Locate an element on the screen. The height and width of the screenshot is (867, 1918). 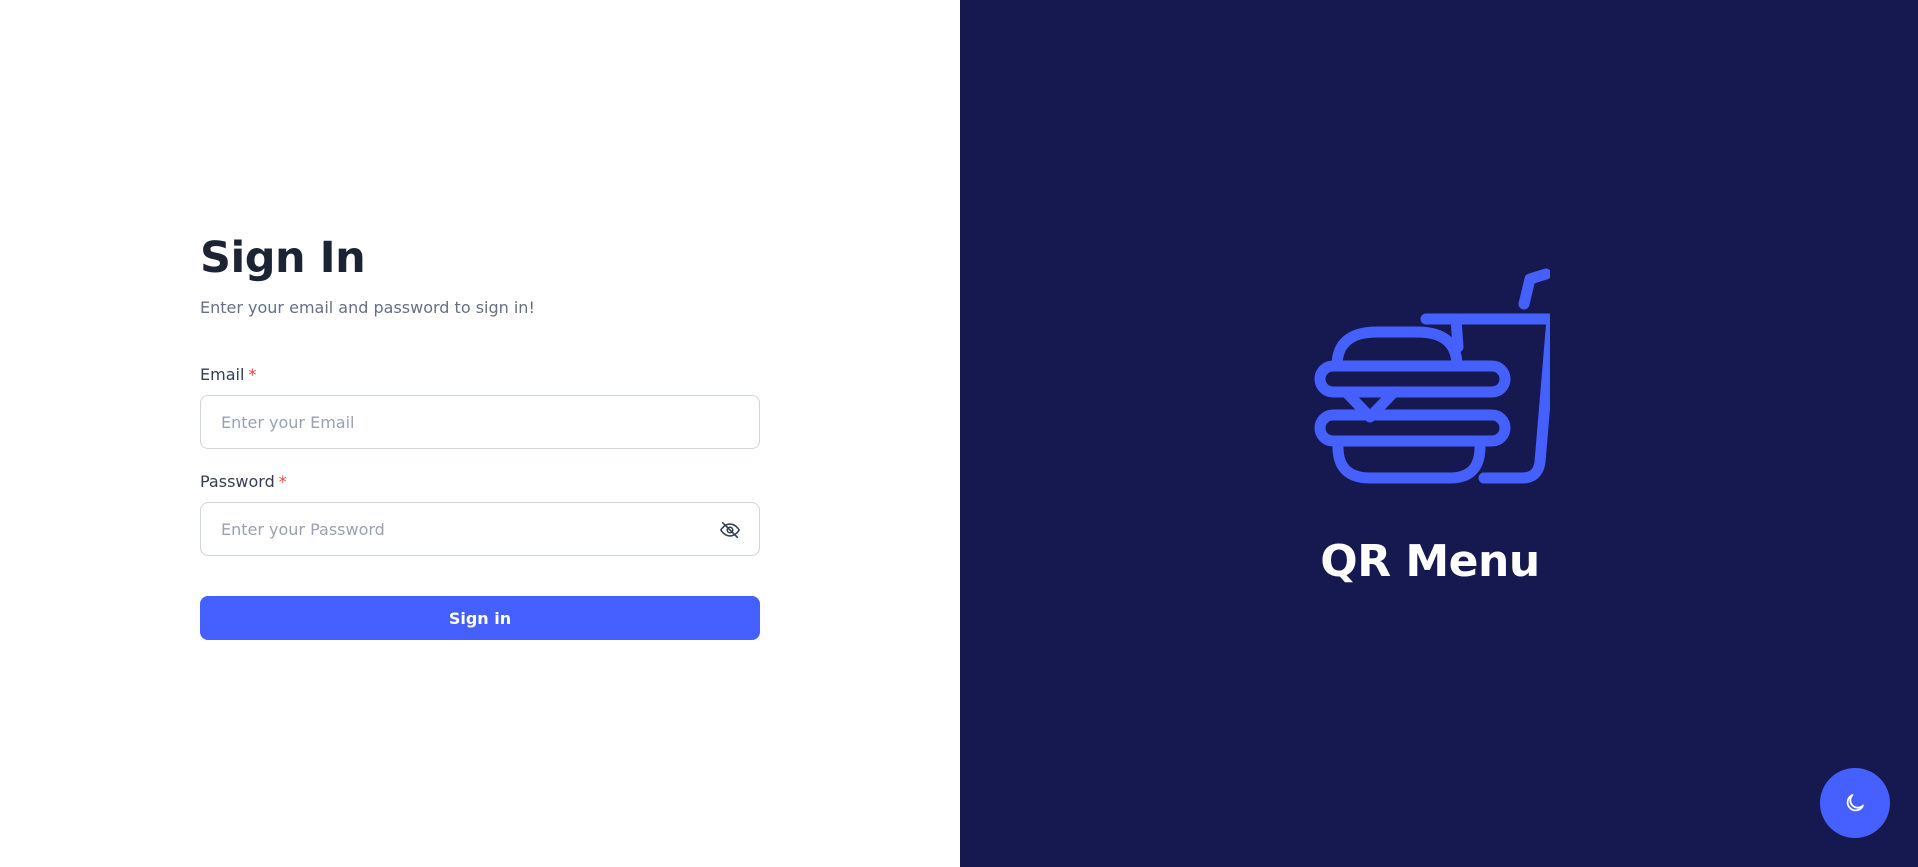
email-field-wrapper is located at coordinates (480, 422).